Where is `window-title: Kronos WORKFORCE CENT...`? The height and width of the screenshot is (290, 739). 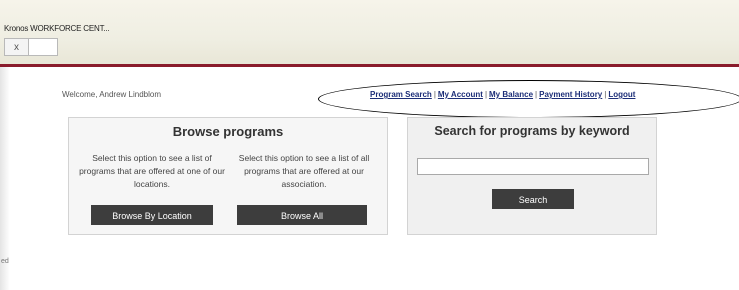
window-title: Kronos WORKFORCE CENT... is located at coordinates (57, 28).